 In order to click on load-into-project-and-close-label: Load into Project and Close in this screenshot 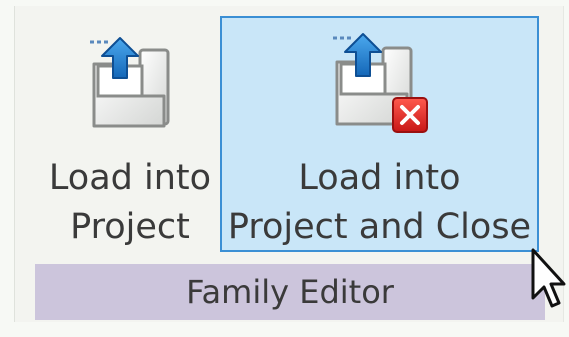, I will do `click(379, 202)`.